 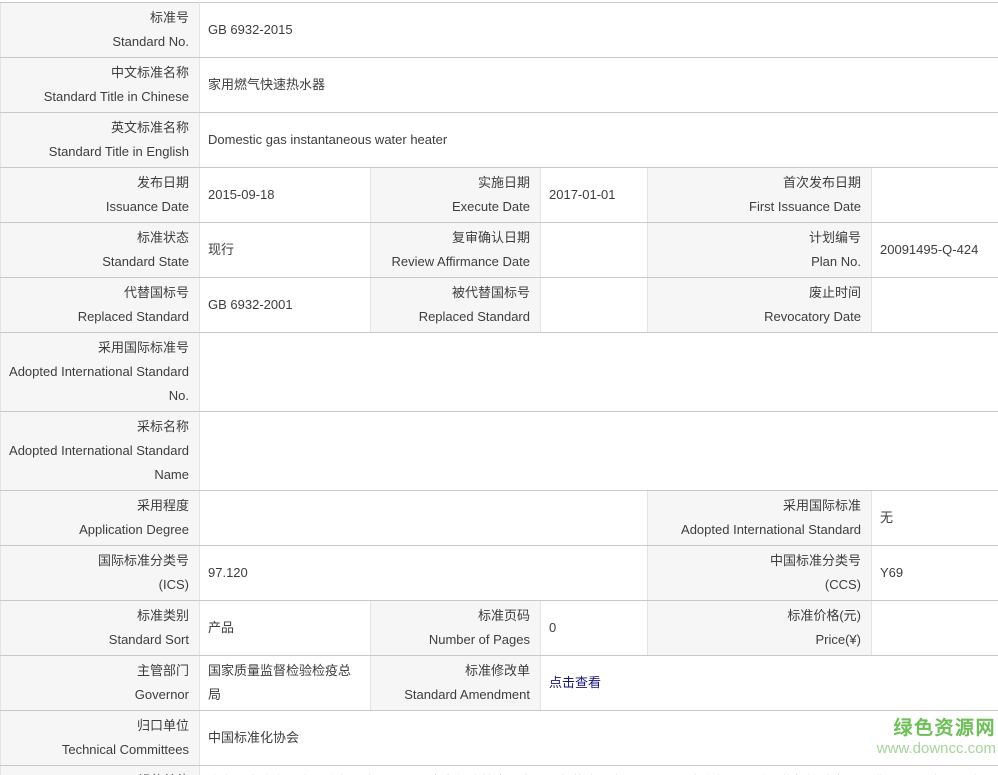 What do you see at coordinates (162, 615) in the screenshot?
I see `standard-sort-label-zh: 标准类别` at bounding box center [162, 615].